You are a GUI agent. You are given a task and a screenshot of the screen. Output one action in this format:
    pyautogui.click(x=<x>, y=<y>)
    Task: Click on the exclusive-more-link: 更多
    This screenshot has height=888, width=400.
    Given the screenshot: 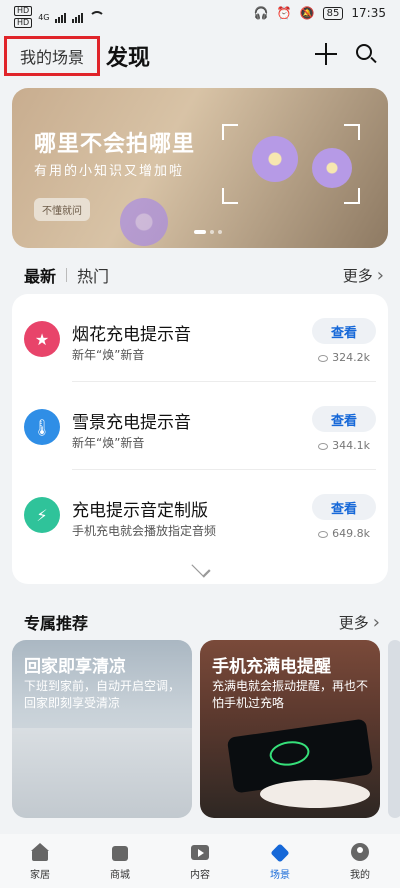 What is the action you would take?
    pyautogui.click(x=359, y=622)
    